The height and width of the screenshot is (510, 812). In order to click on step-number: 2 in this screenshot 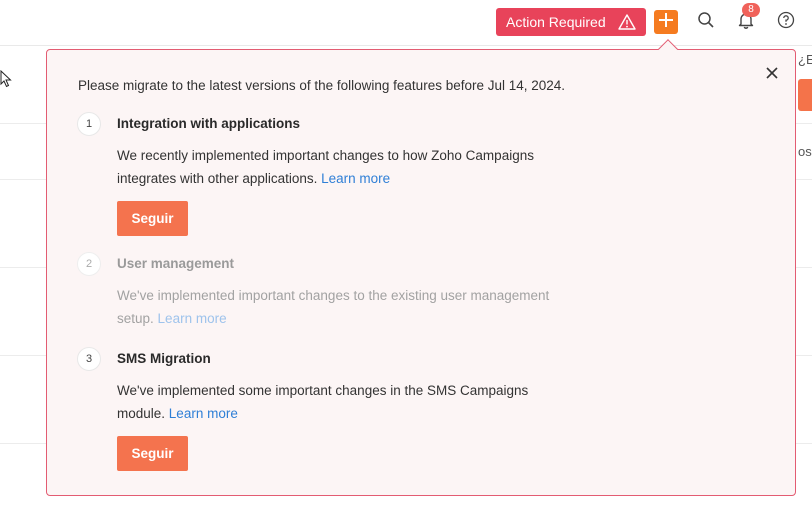, I will do `click(89, 264)`.